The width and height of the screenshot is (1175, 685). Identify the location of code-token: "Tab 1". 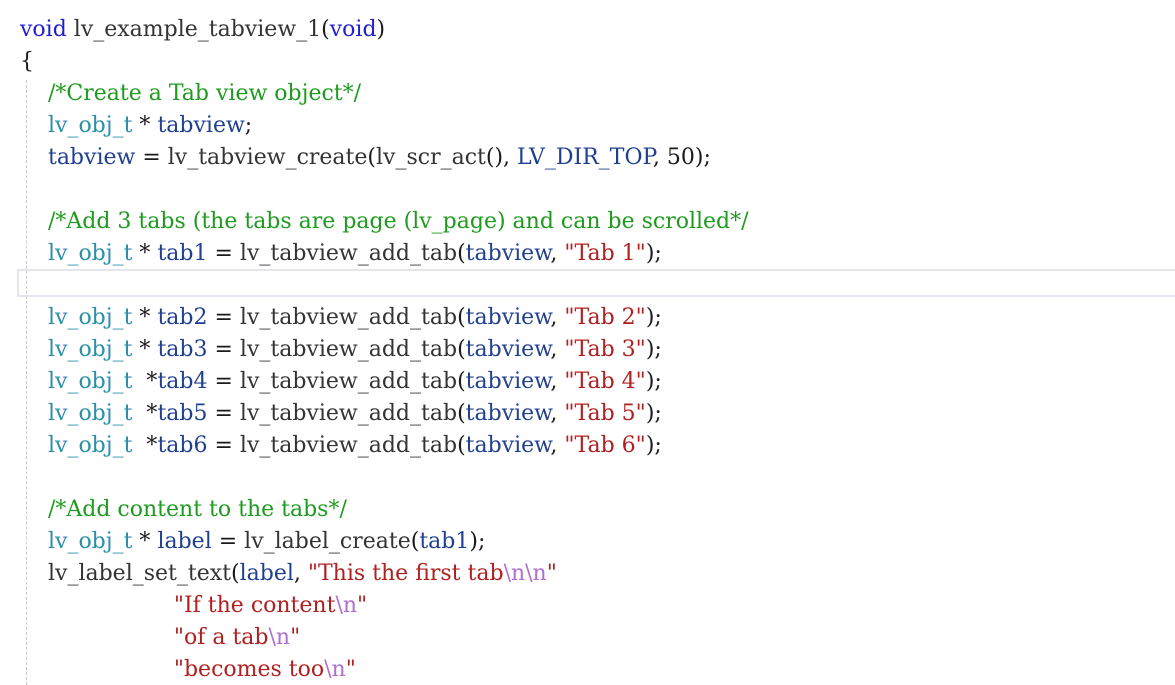
(605, 253).